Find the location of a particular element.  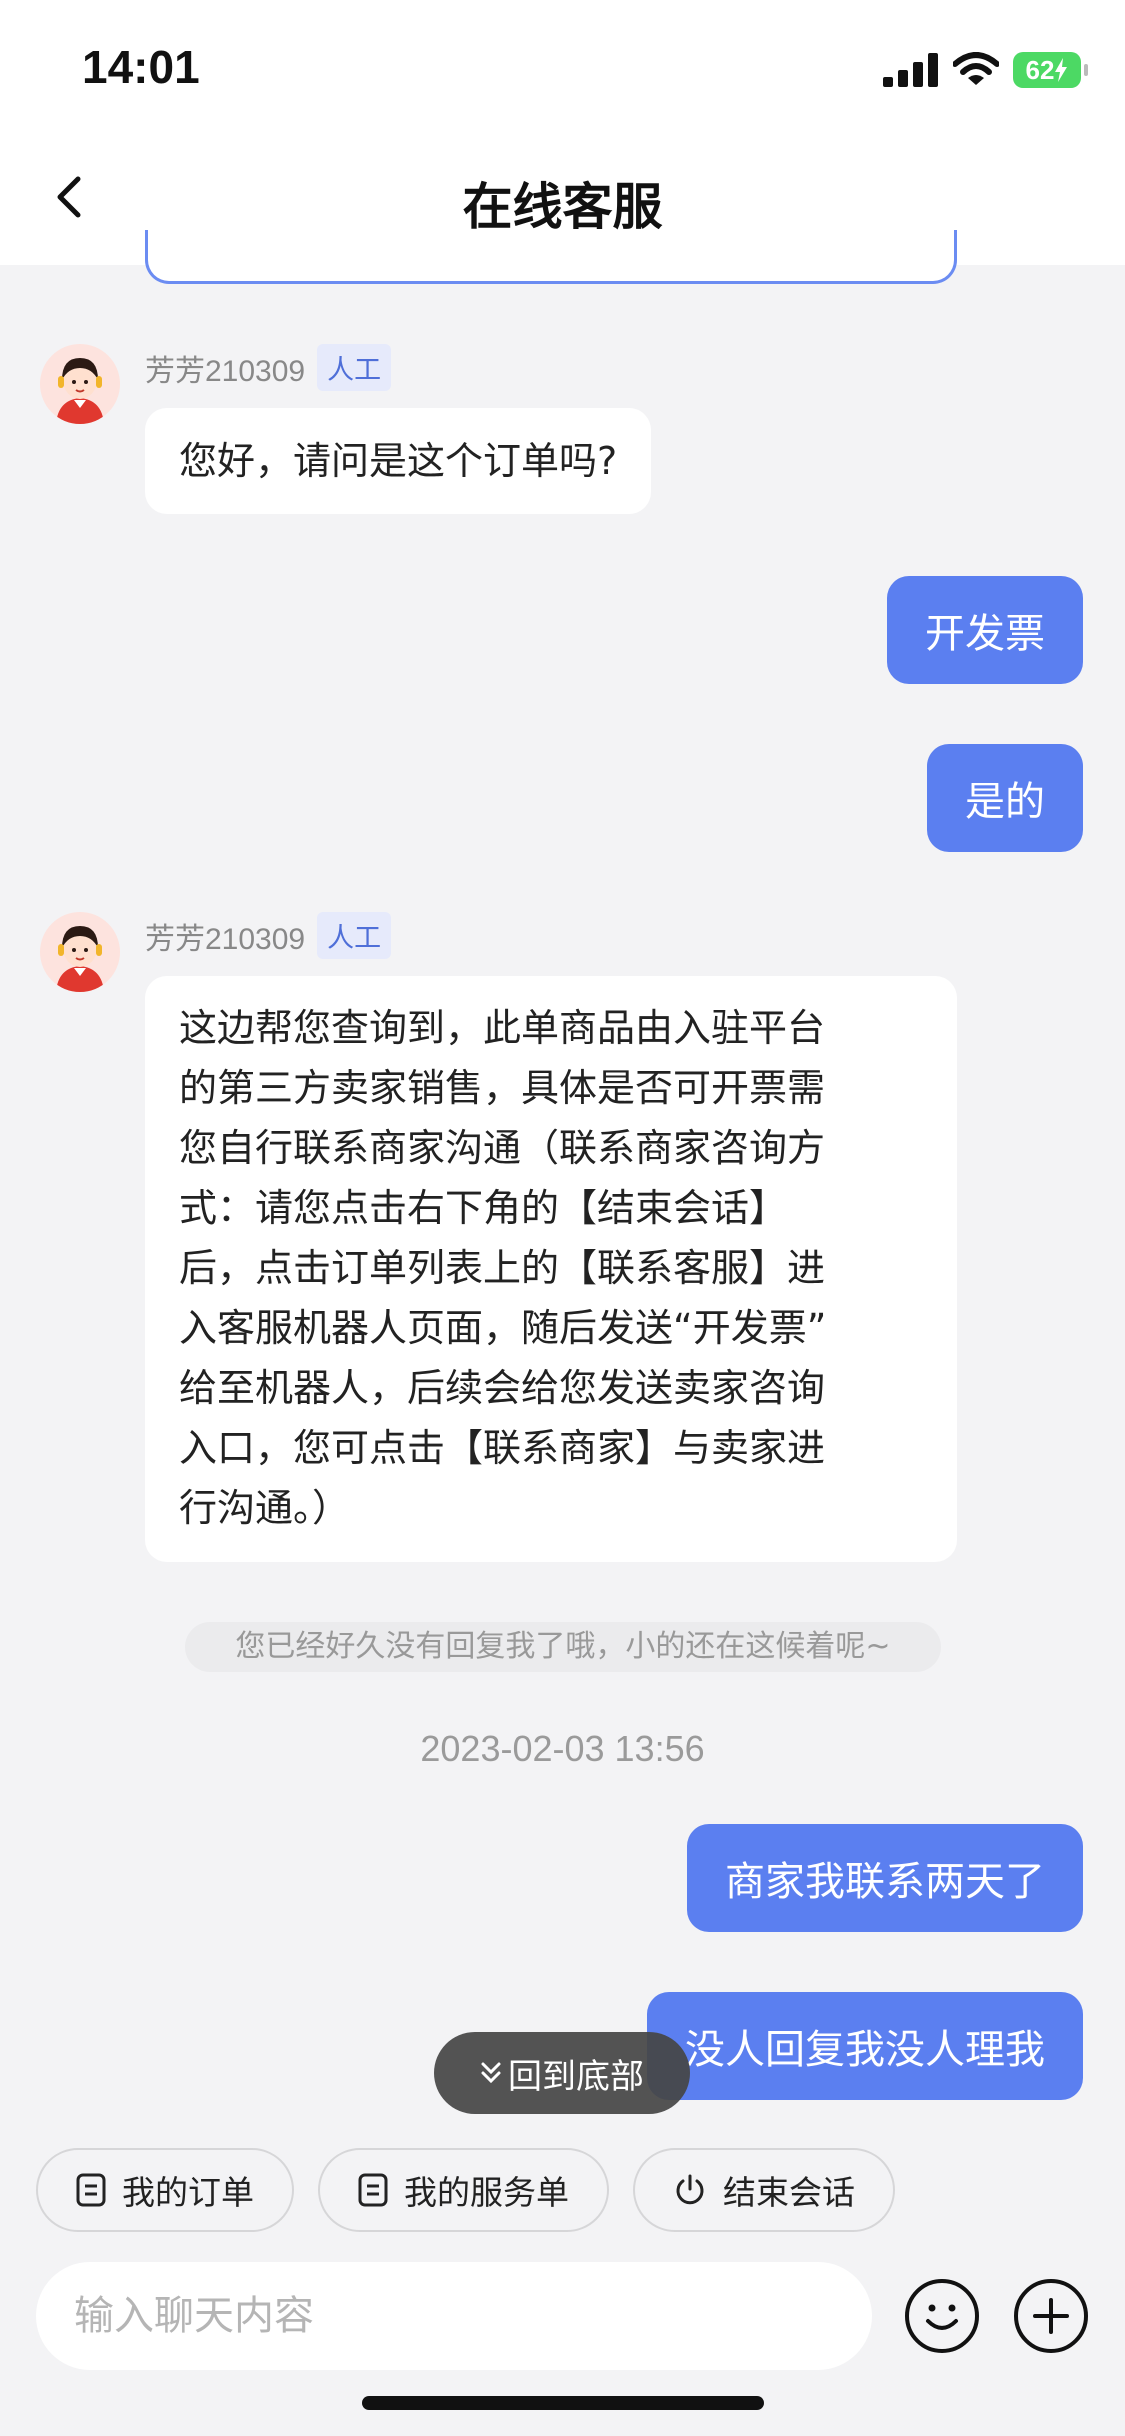

user-message-bubble: 是的 is located at coordinates (1005, 798).